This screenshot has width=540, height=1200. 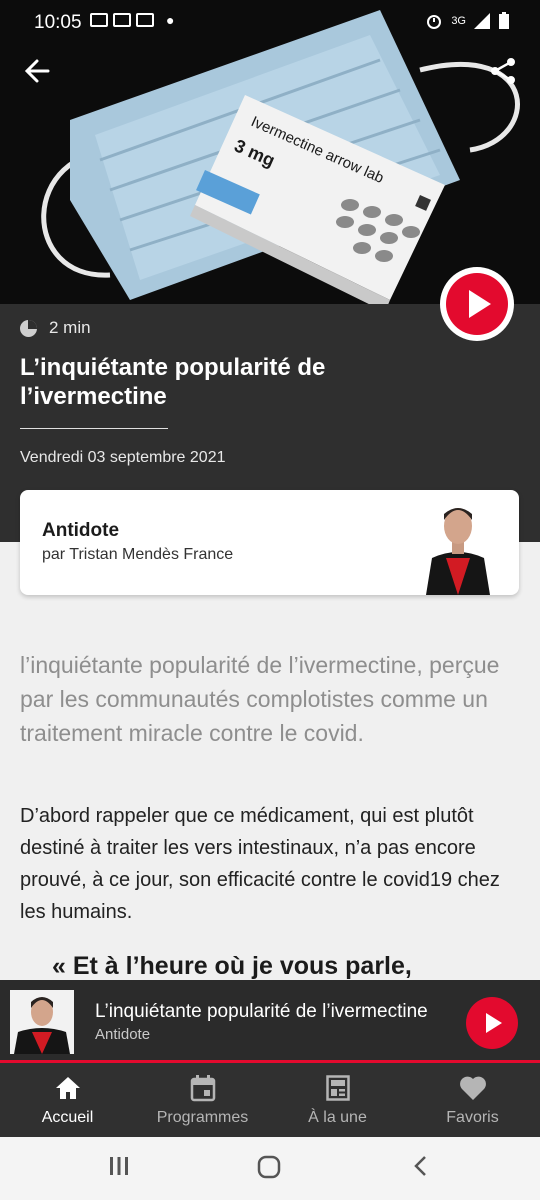 What do you see at coordinates (337, 1088) in the screenshot?
I see `news-icon` at bounding box center [337, 1088].